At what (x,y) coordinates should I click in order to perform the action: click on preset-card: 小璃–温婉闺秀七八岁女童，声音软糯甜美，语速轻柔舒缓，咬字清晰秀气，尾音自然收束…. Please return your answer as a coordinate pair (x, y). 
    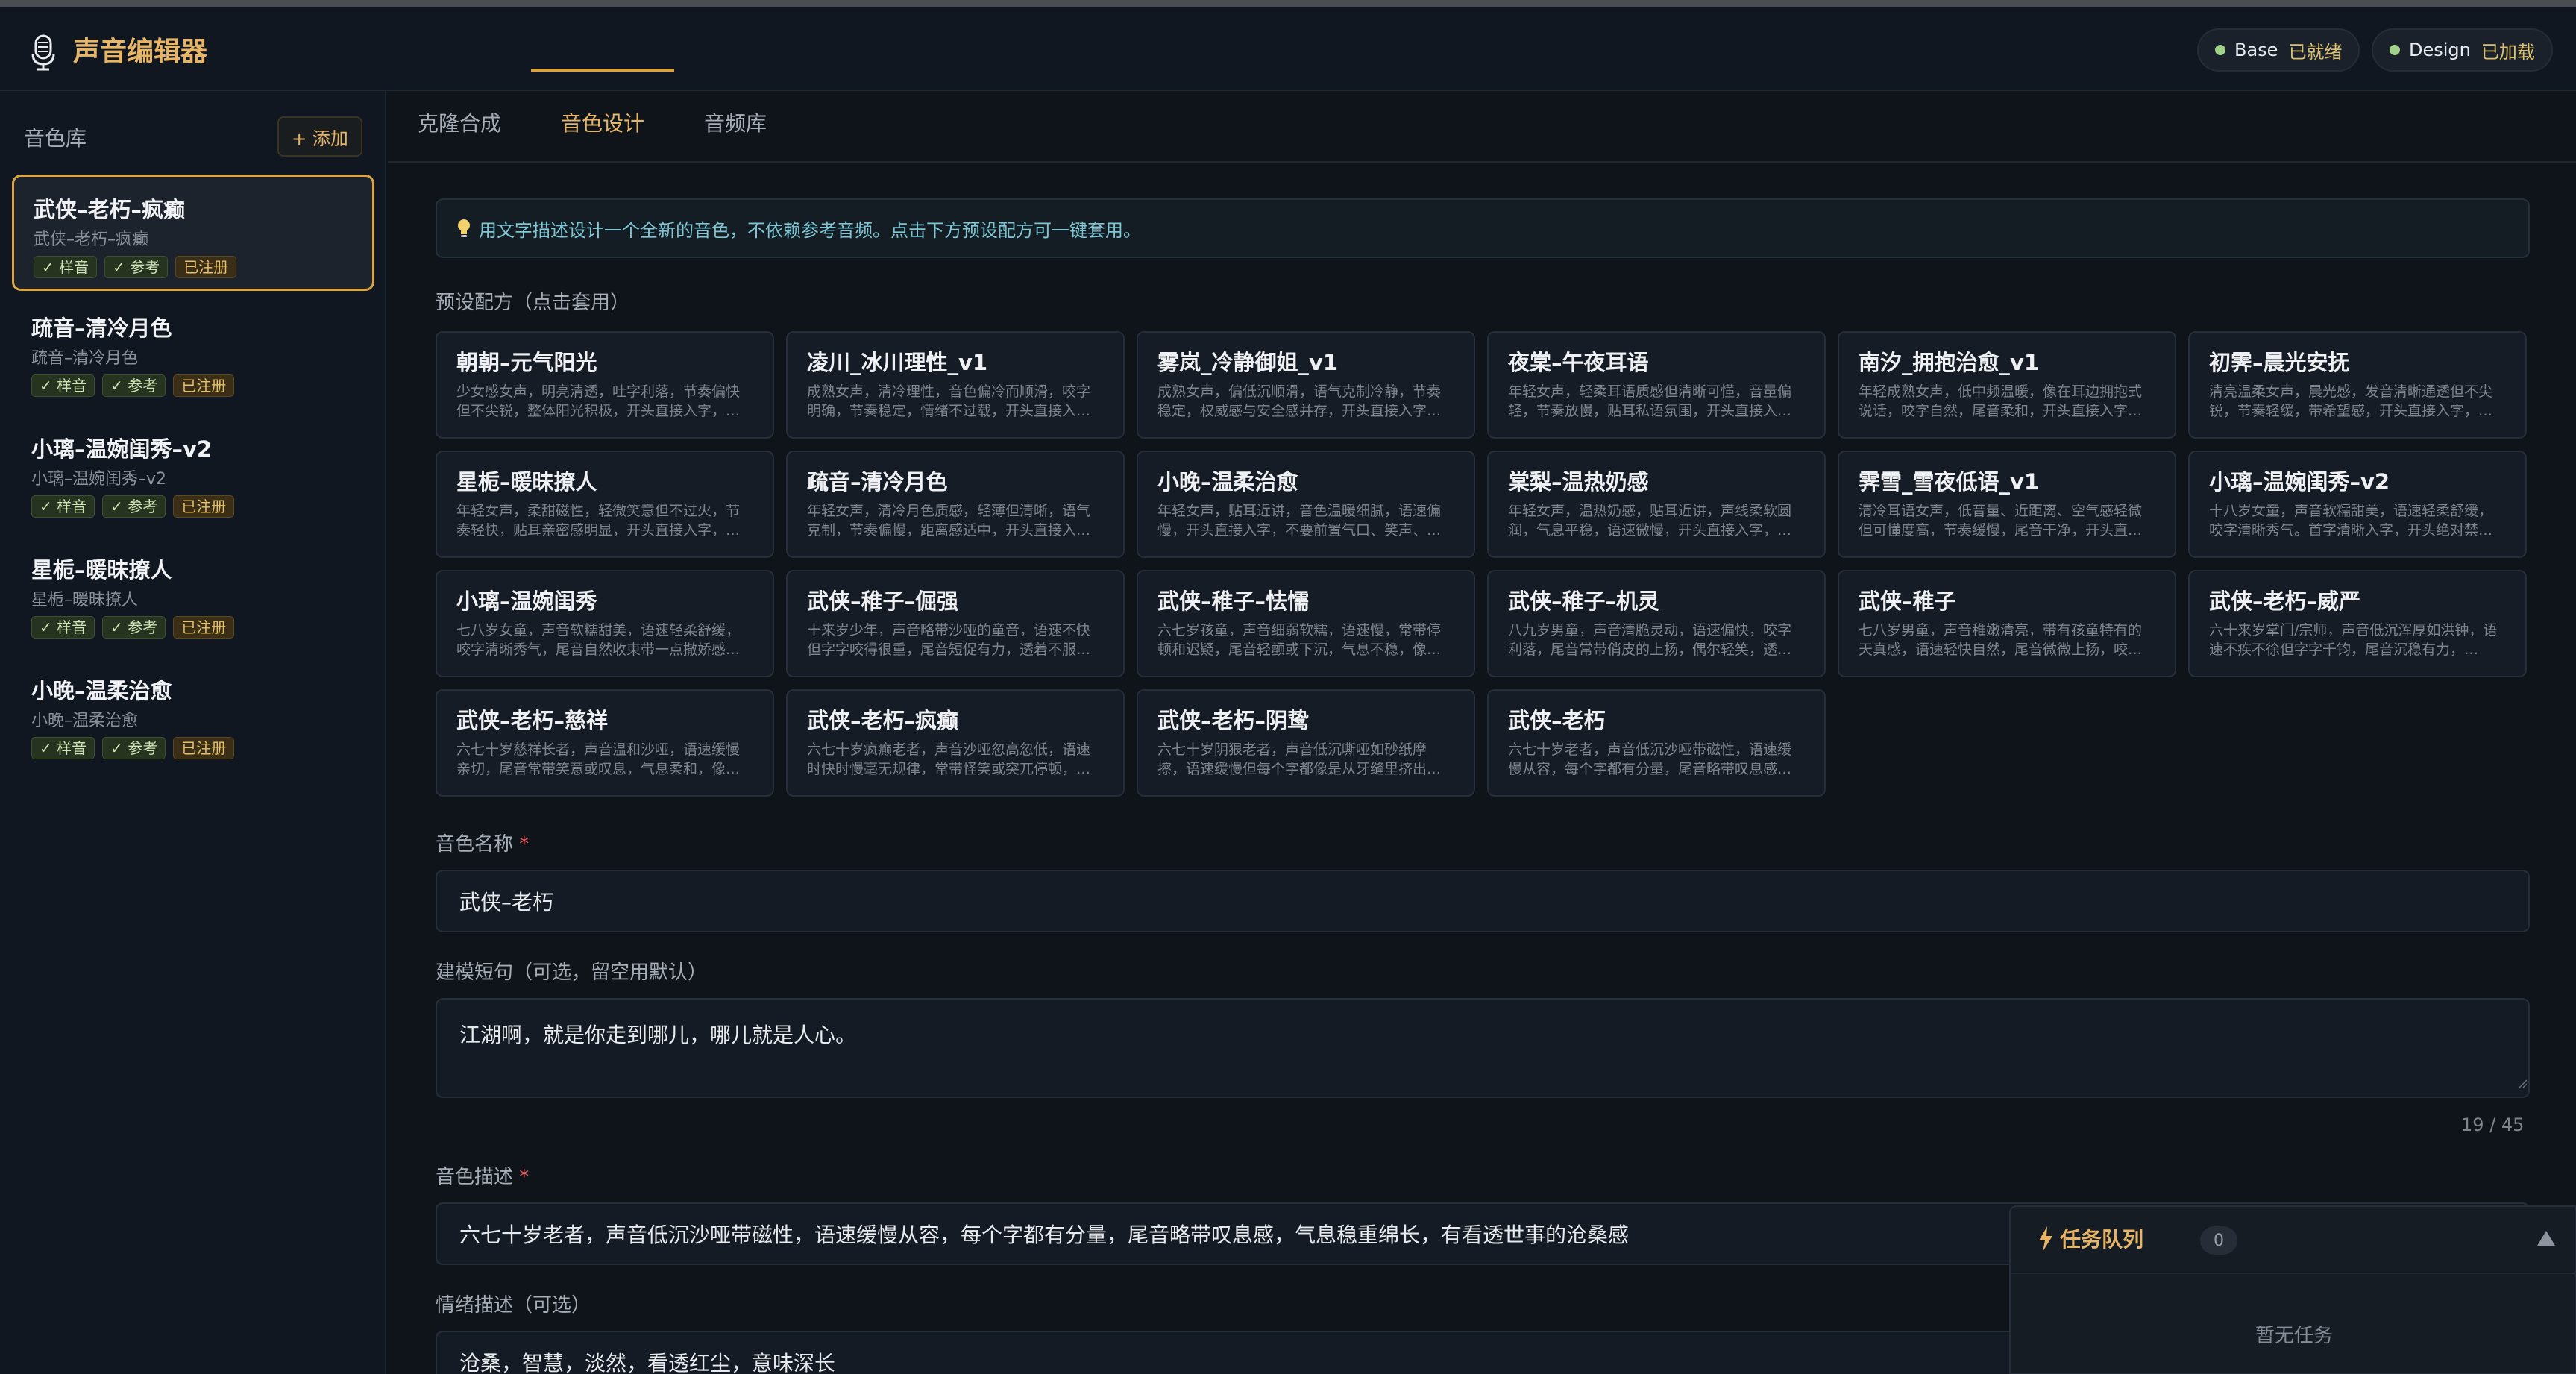
    Looking at the image, I should click on (605, 623).